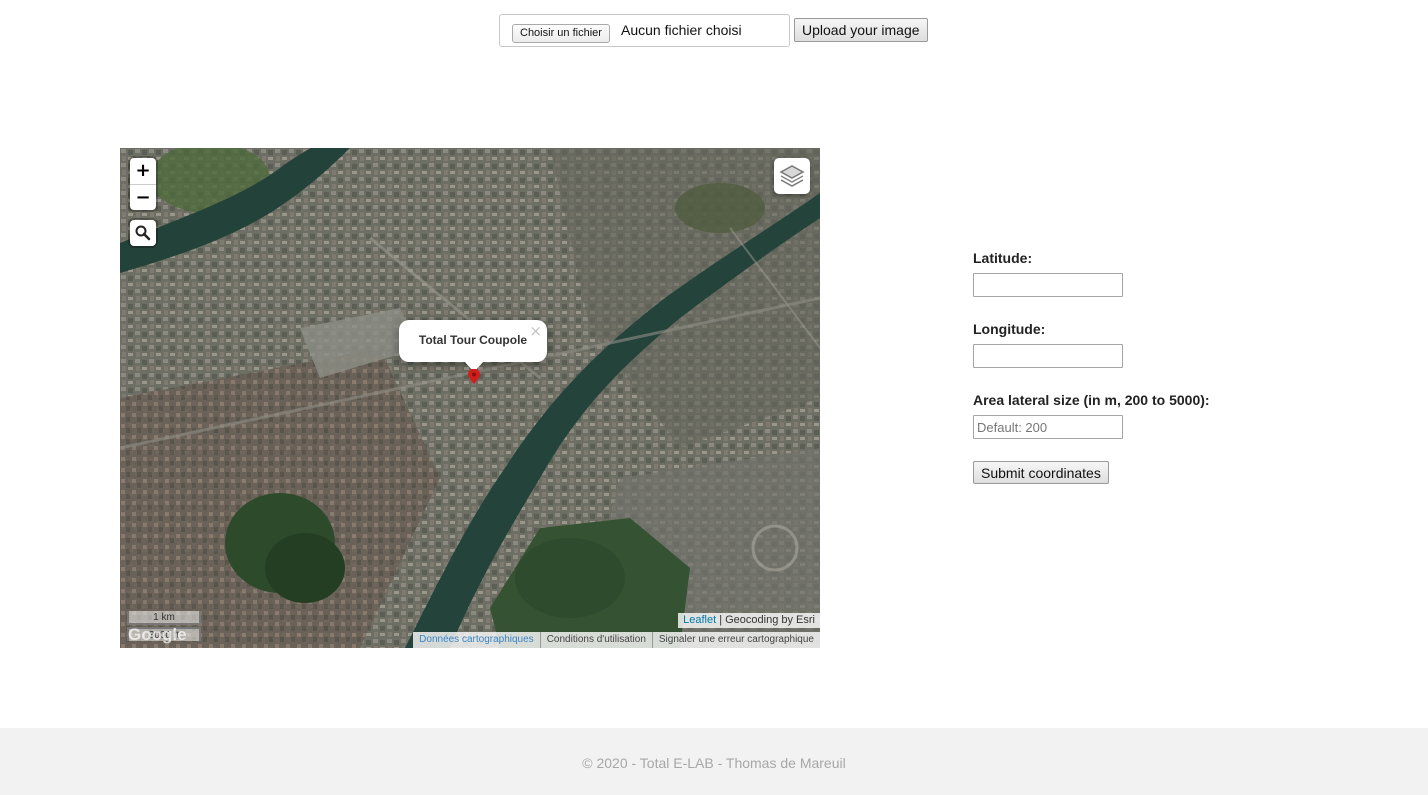  I want to click on map-search-button, so click(143, 233).